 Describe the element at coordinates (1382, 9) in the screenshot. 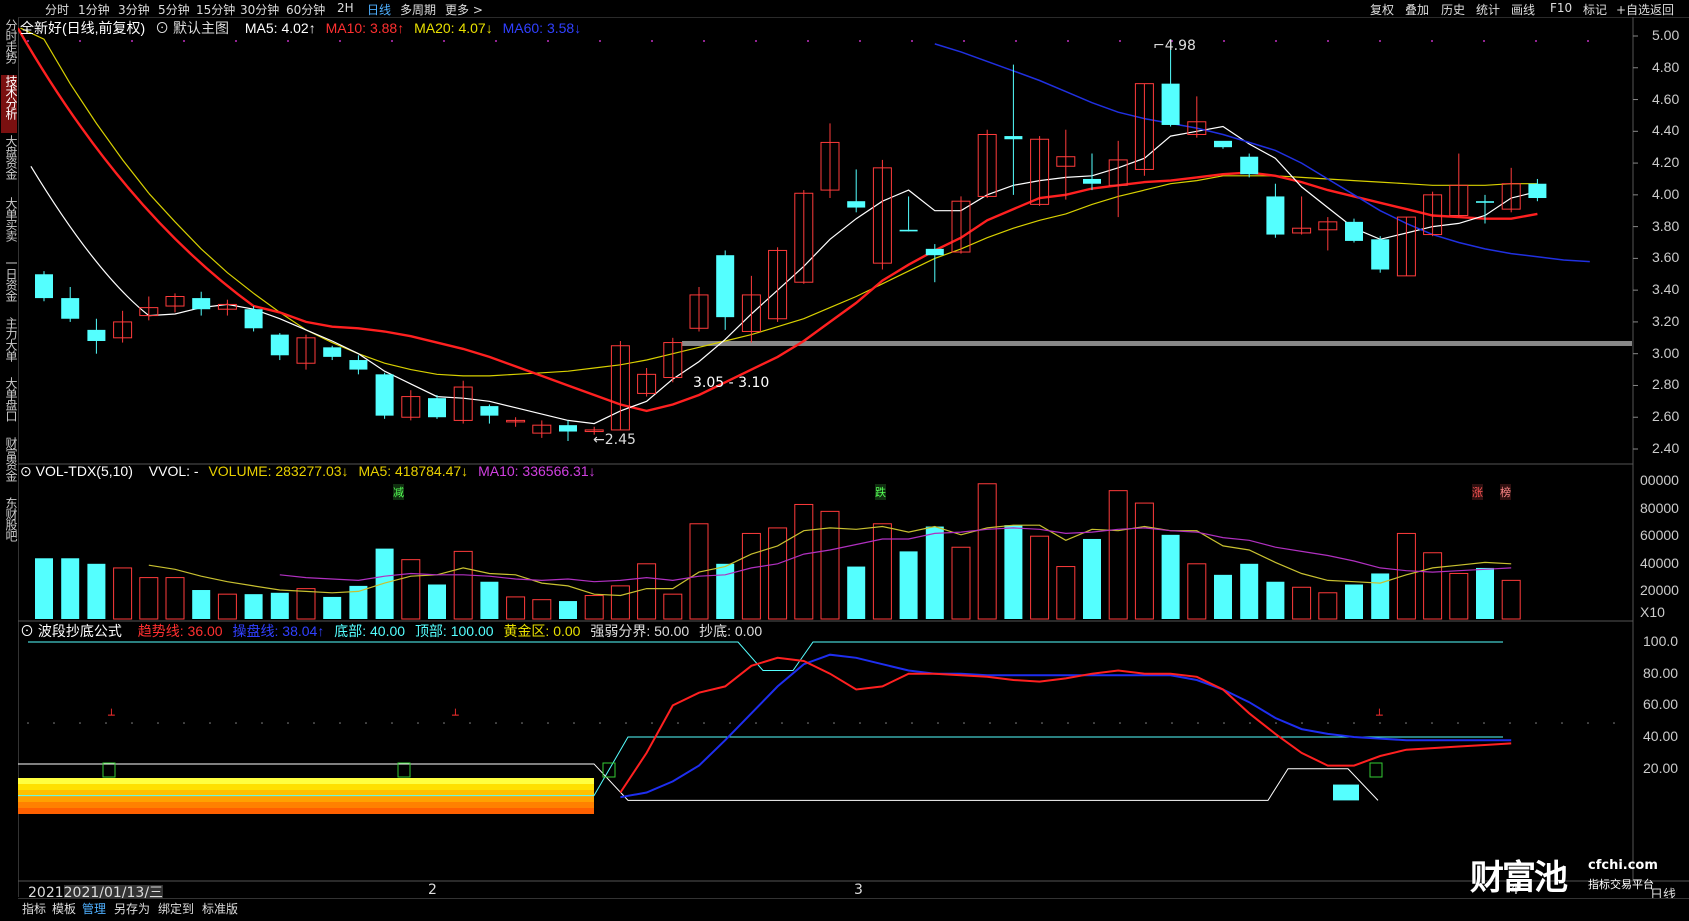

I see `tool-0: 复权` at that location.